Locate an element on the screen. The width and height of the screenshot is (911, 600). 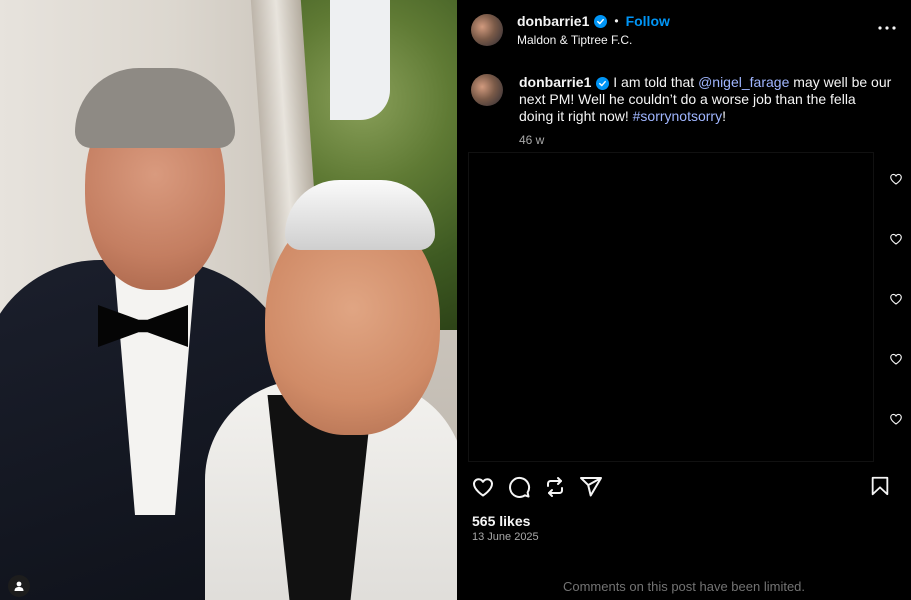
header-line: donbarrie1 • Follow is located at coordinates (593, 21).